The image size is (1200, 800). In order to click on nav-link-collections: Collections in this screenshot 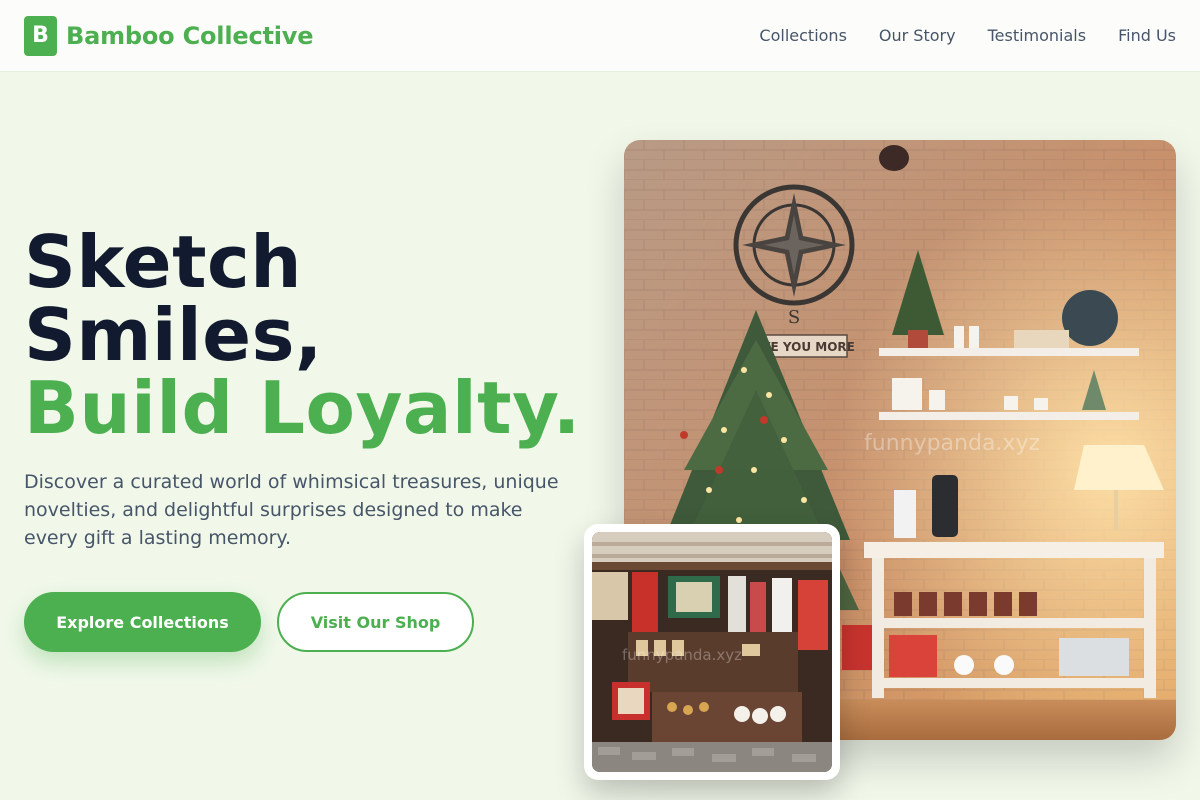, I will do `click(802, 35)`.